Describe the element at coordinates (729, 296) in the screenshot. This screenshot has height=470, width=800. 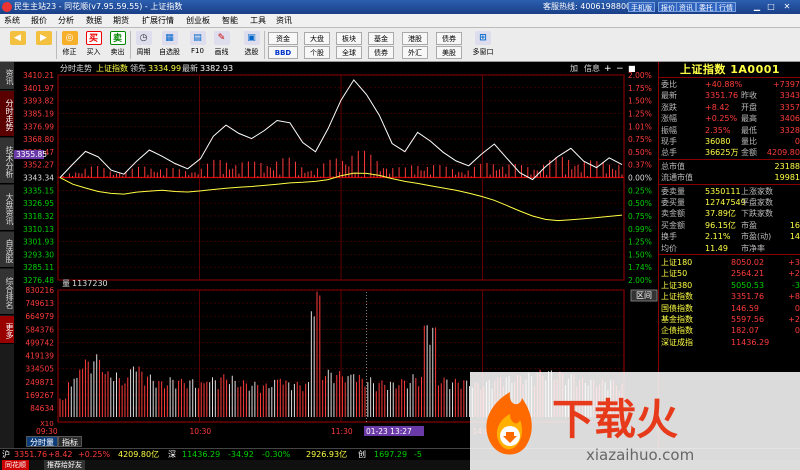
I see `index-list-item: 上证指数 3351.76 +8` at that location.